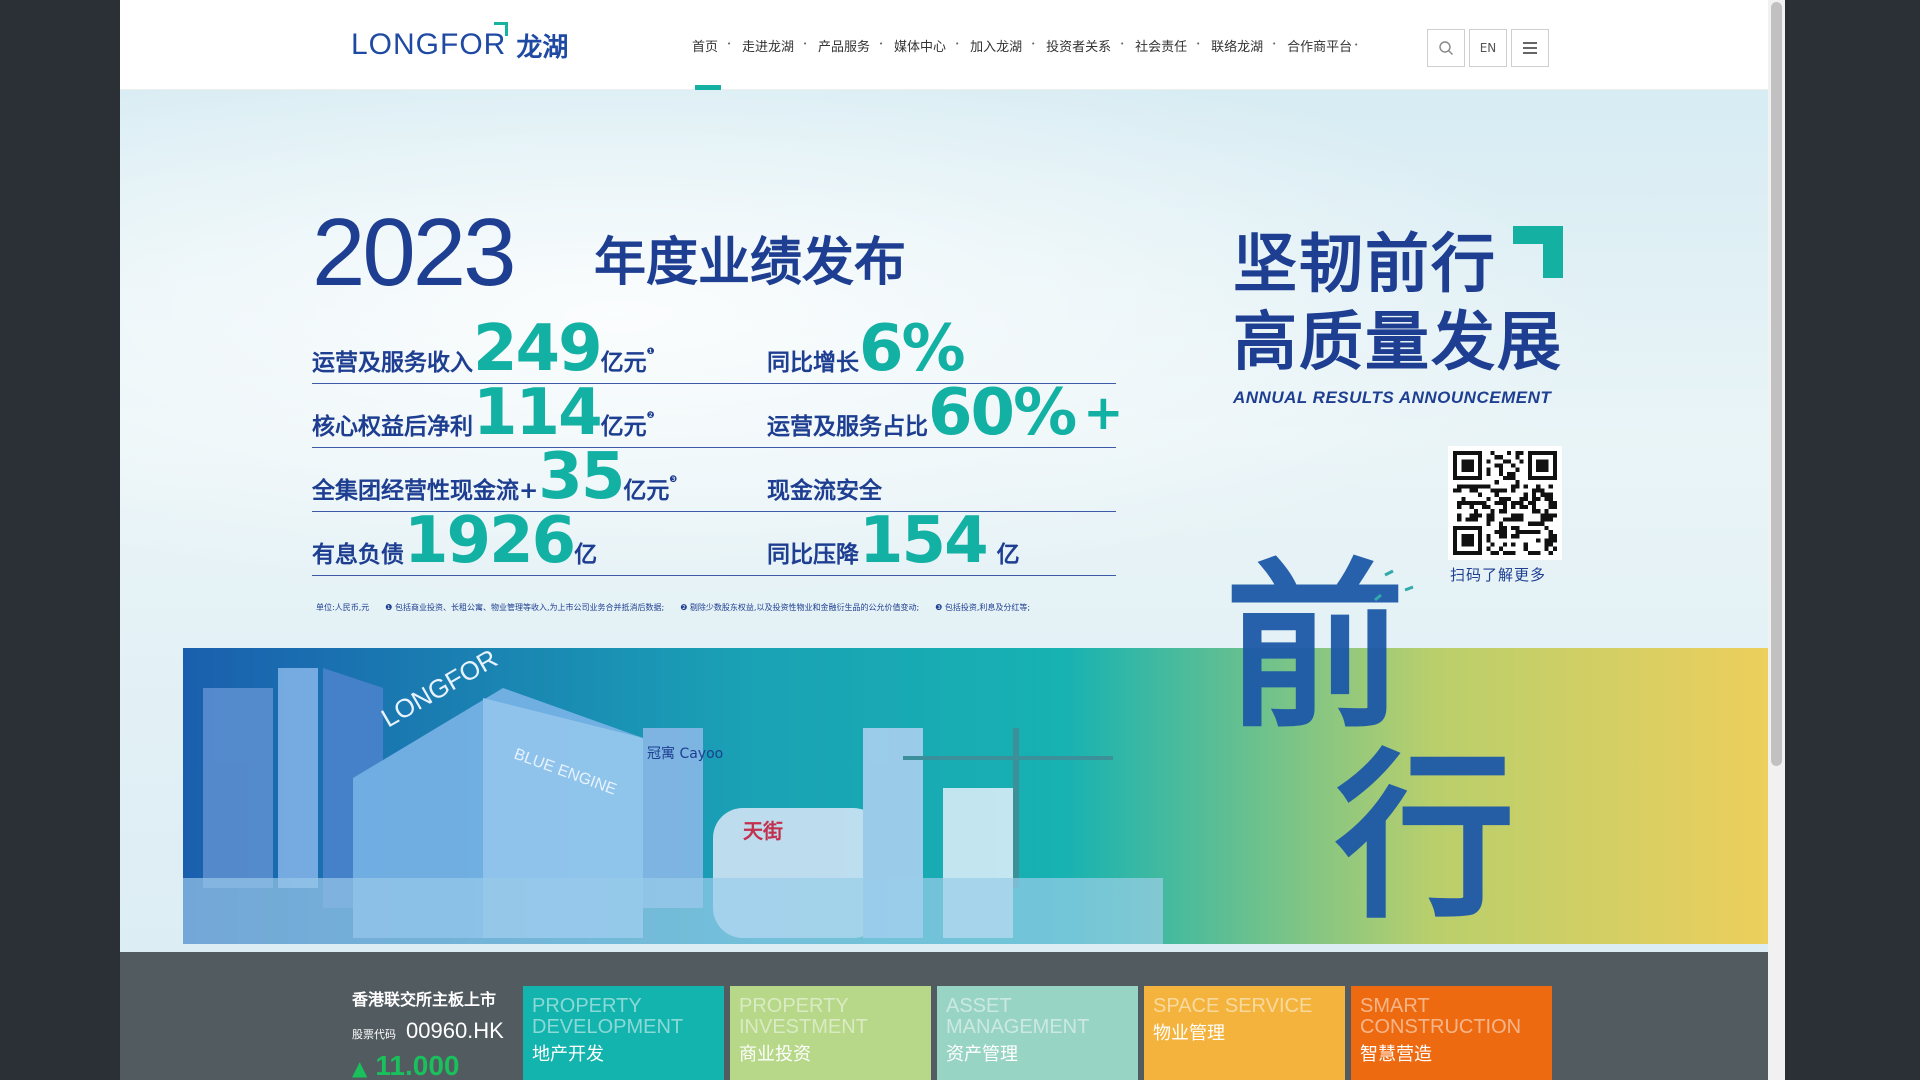  What do you see at coordinates (1077, 45) in the screenshot?
I see `nav-item-investors: 投资者关系` at bounding box center [1077, 45].